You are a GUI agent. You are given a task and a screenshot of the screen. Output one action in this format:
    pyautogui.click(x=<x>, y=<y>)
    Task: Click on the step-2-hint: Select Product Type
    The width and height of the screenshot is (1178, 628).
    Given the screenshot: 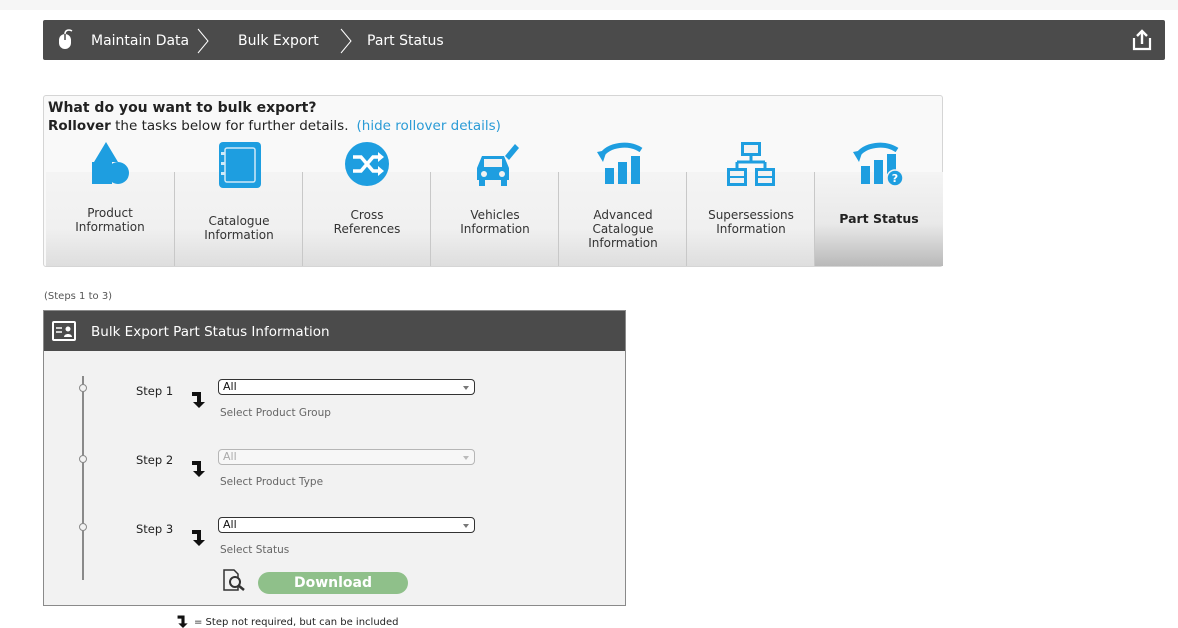 What is the action you would take?
    pyautogui.click(x=272, y=482)
    